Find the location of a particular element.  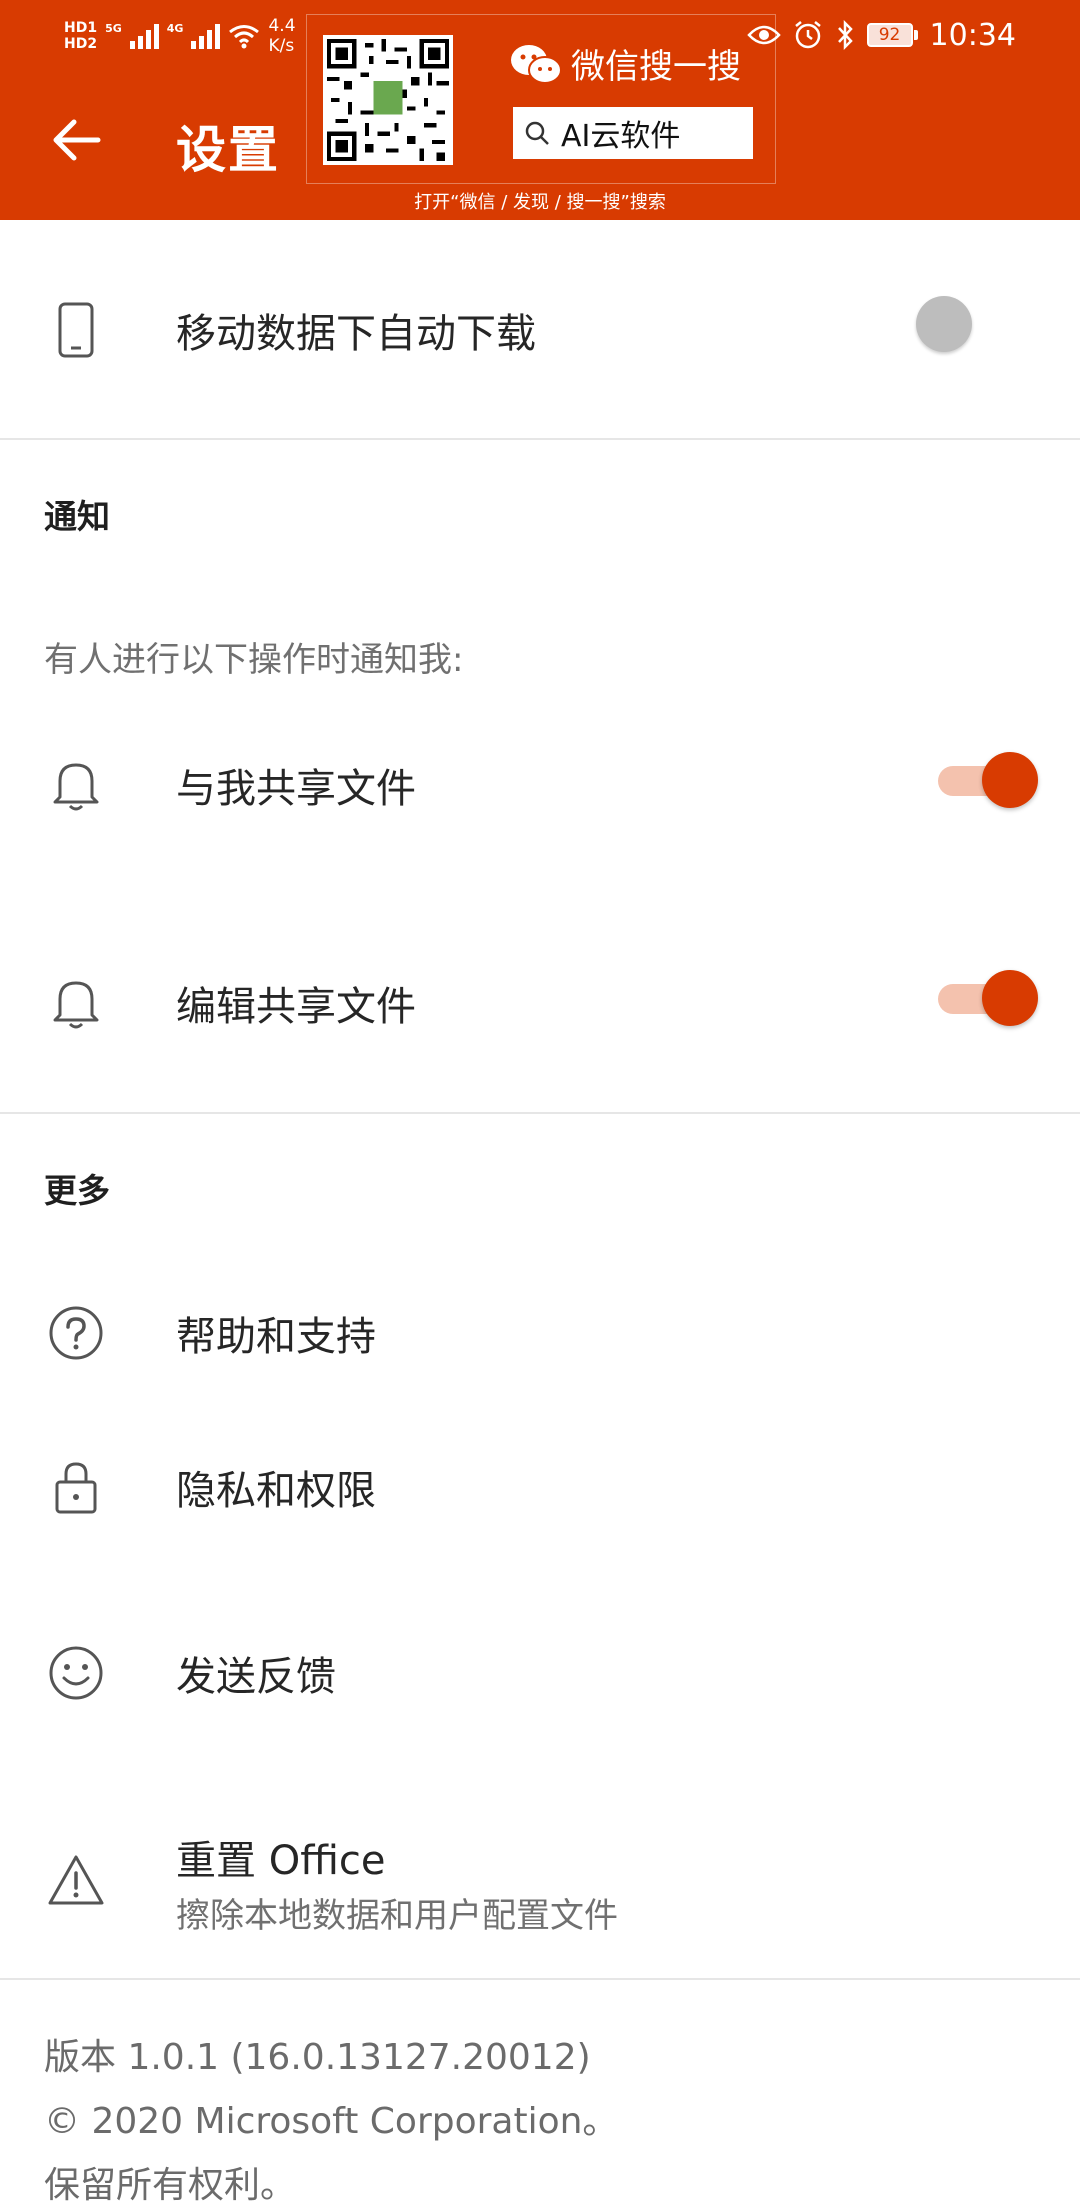

mobile-data-toggle is located at coordinates (961, 324).